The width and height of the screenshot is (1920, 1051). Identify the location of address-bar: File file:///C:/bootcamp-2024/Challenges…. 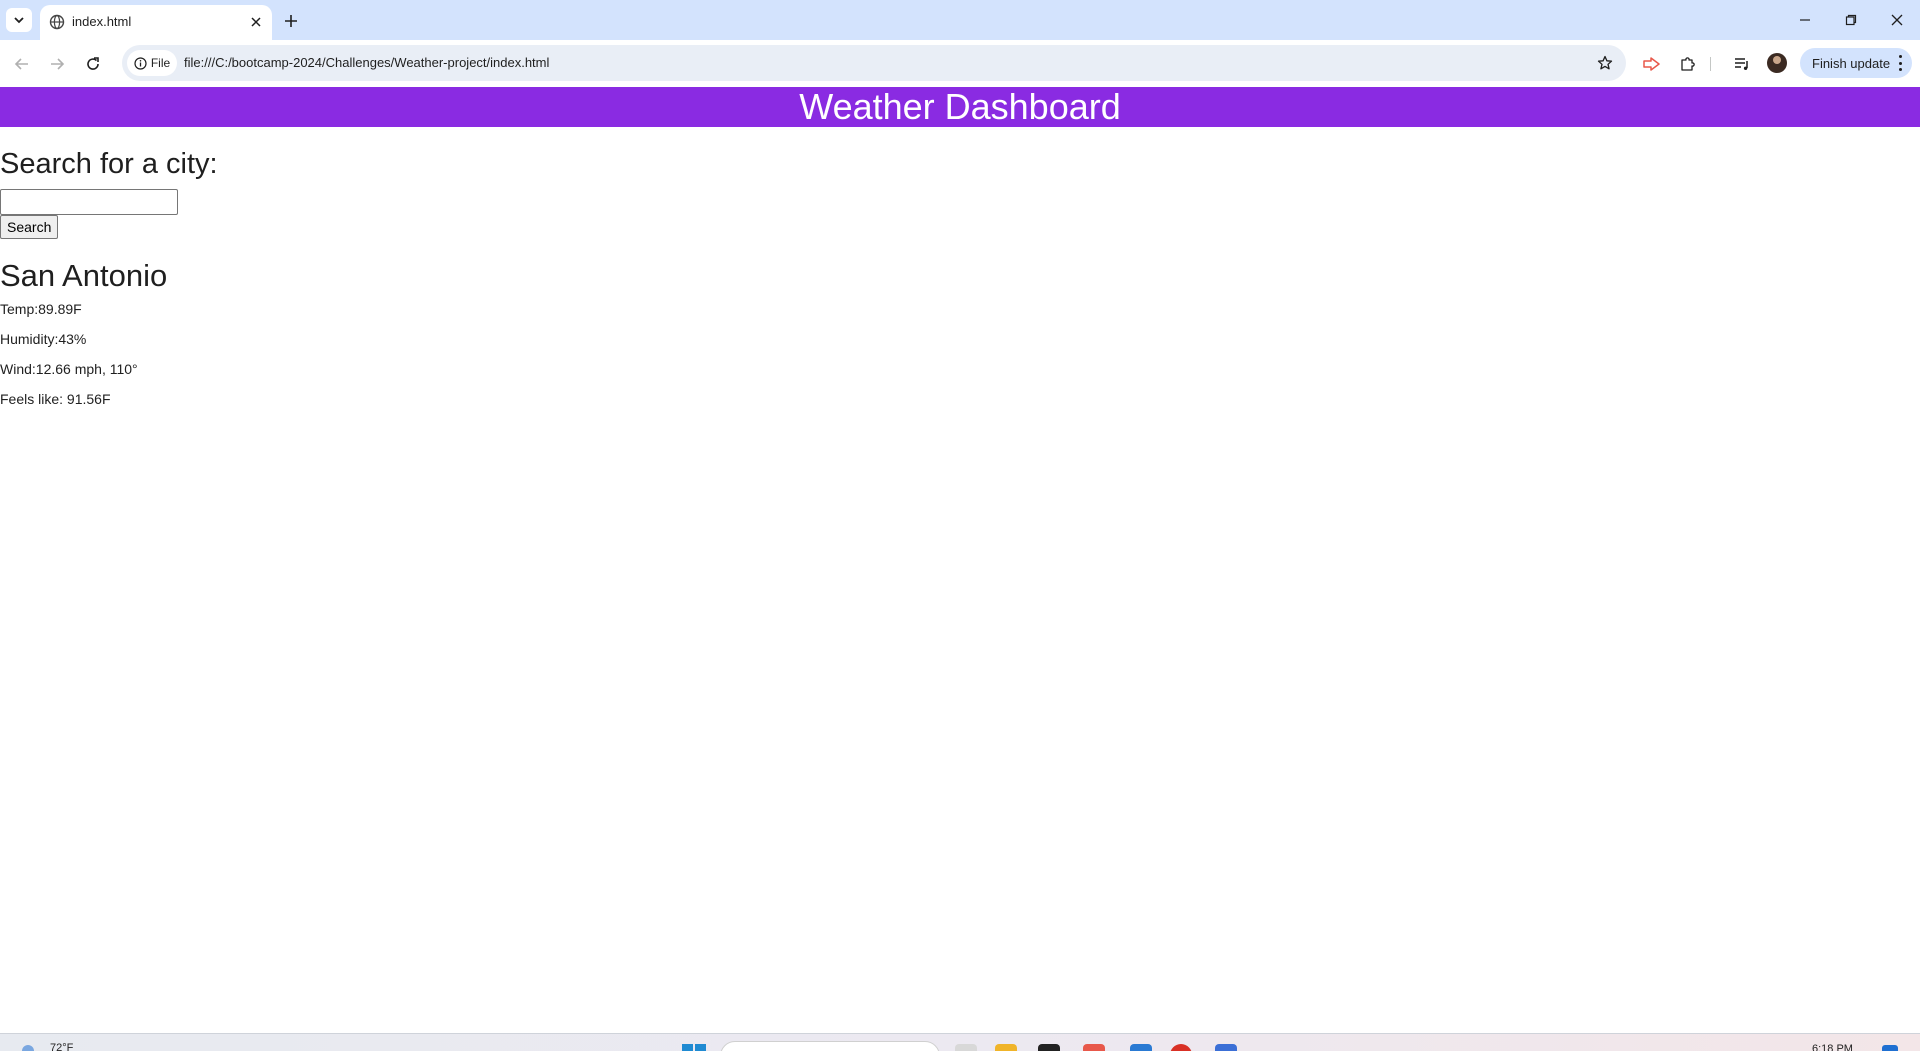
(874, 63).